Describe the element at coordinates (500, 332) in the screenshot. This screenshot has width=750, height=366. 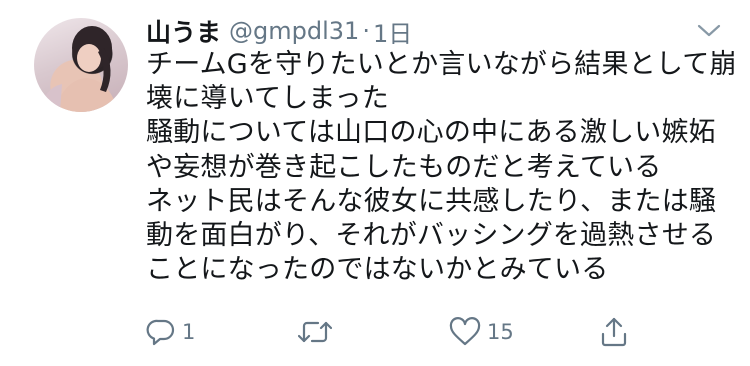
I see `like-count: 15` at that location.